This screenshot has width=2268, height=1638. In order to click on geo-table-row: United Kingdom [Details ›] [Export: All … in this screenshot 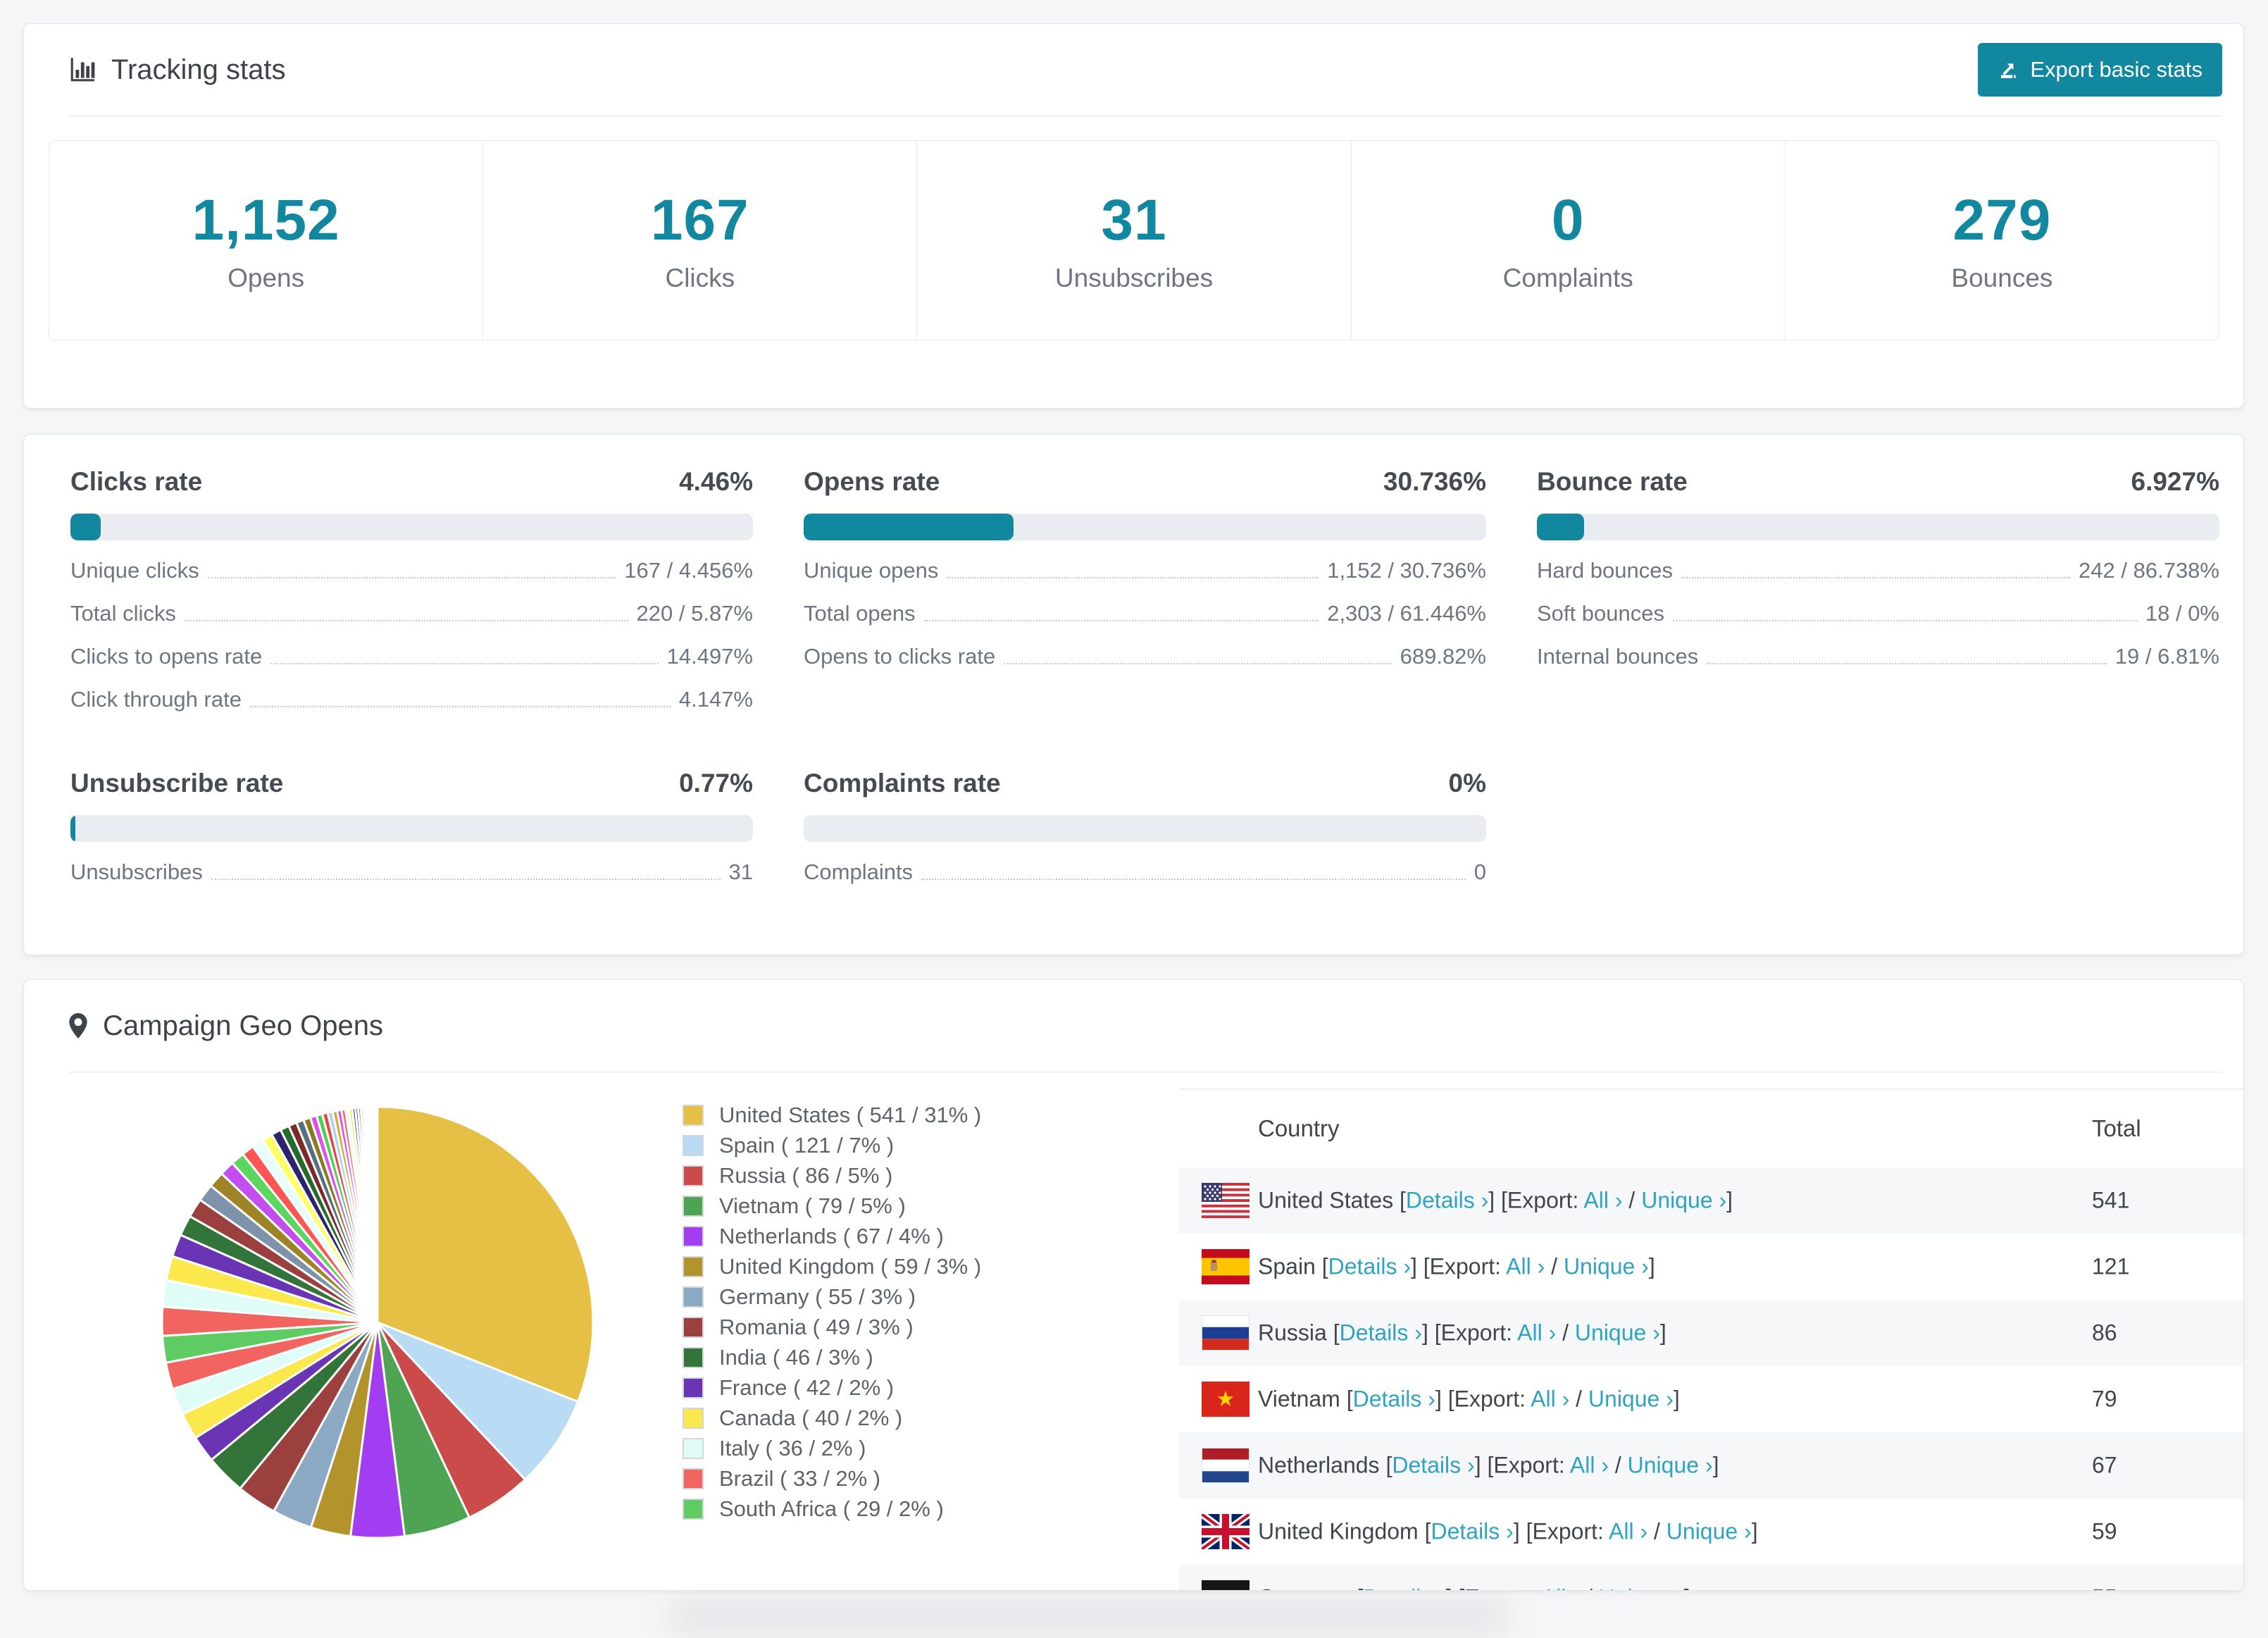, I will do `click(1711, 1532)`.